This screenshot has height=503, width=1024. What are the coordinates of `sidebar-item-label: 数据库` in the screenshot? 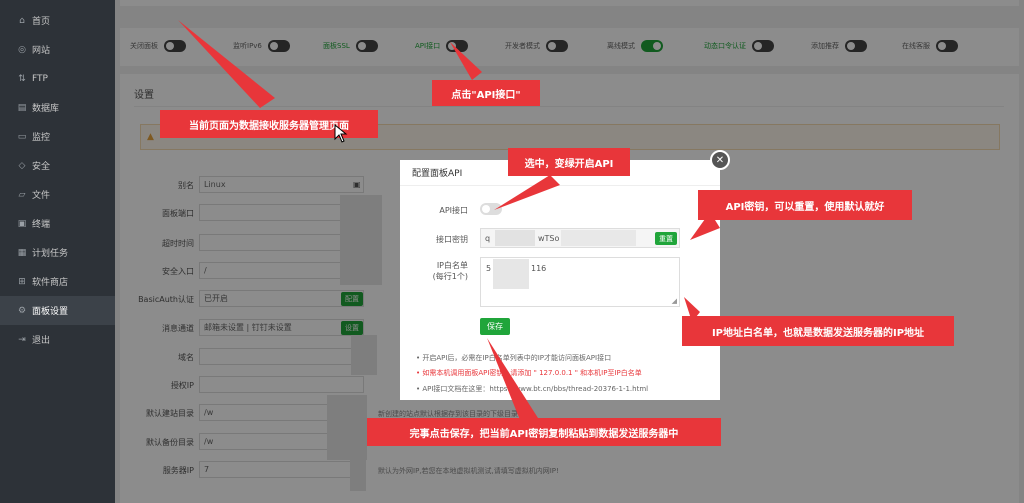 It's located at (46, 109).